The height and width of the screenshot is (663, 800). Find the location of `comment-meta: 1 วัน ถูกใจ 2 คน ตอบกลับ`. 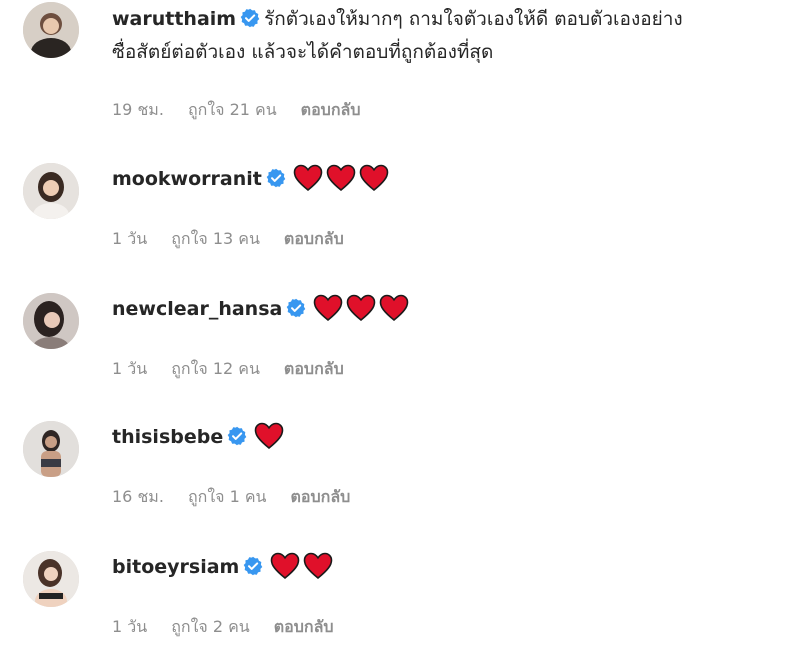

comment-meta: 1 วัน ถูกใจ 2 คน ตอบกลับ is located at coordinates (223, 627).